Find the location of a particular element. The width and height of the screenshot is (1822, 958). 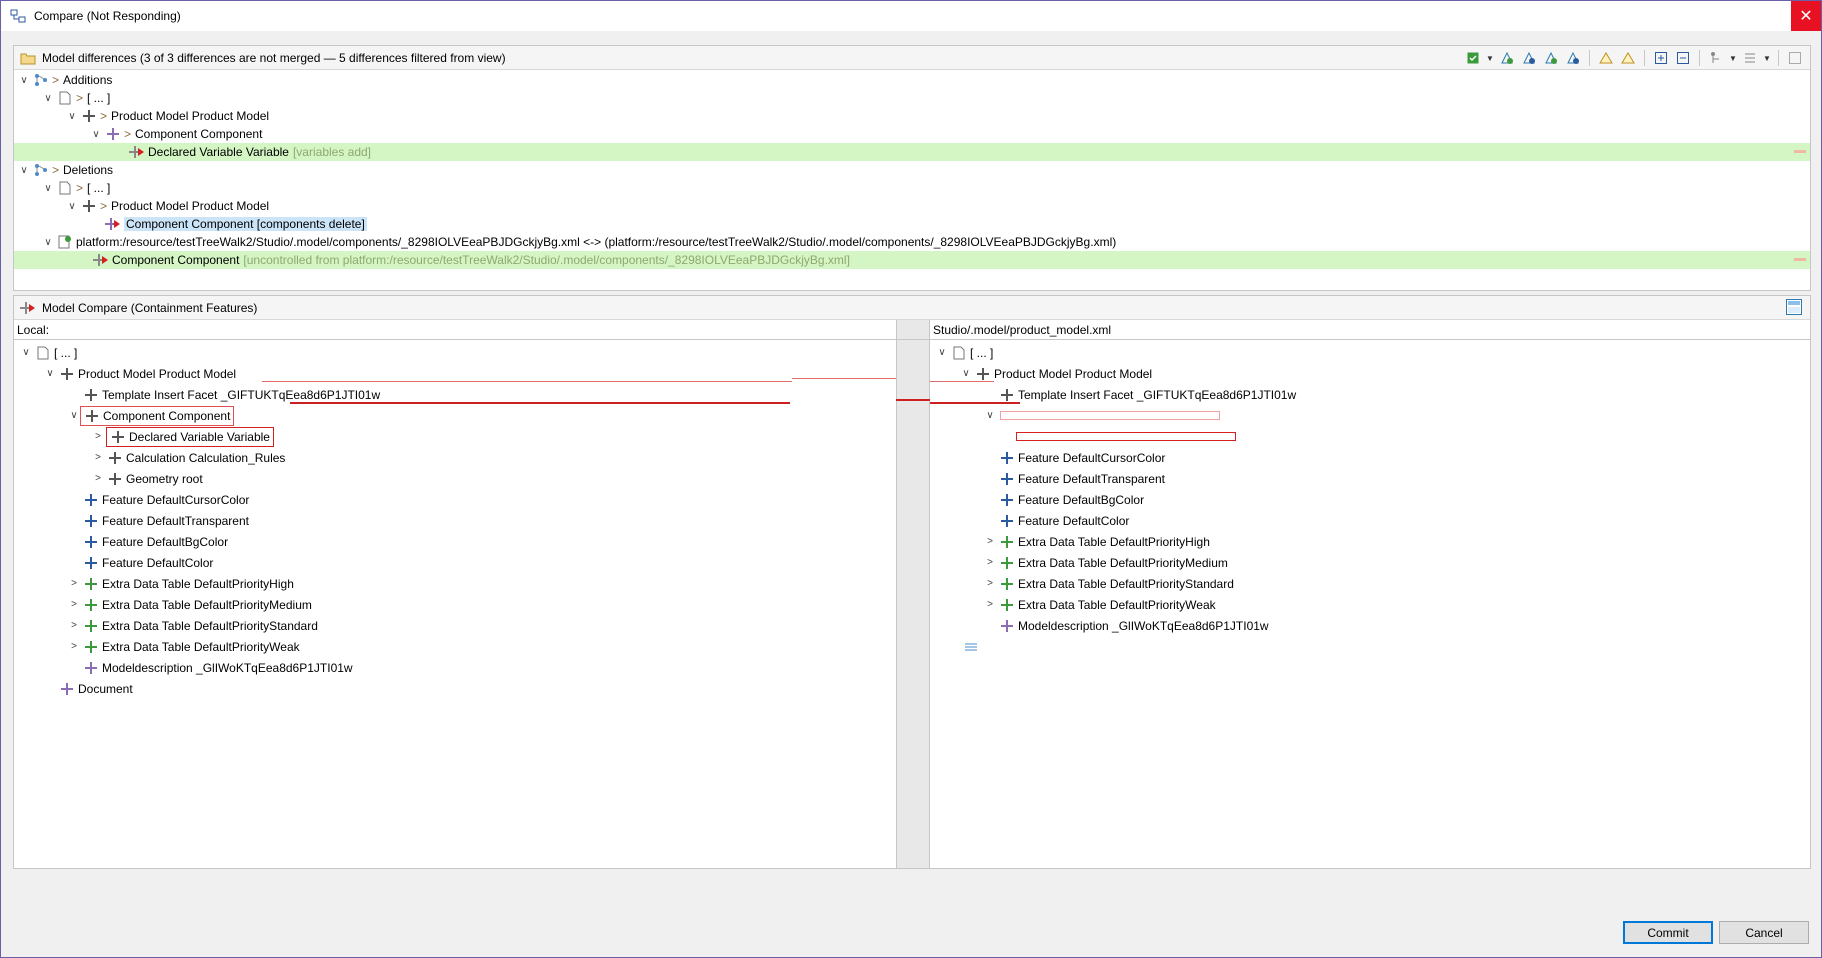

previous-difference-icon is located at coordinates (1628, 58).